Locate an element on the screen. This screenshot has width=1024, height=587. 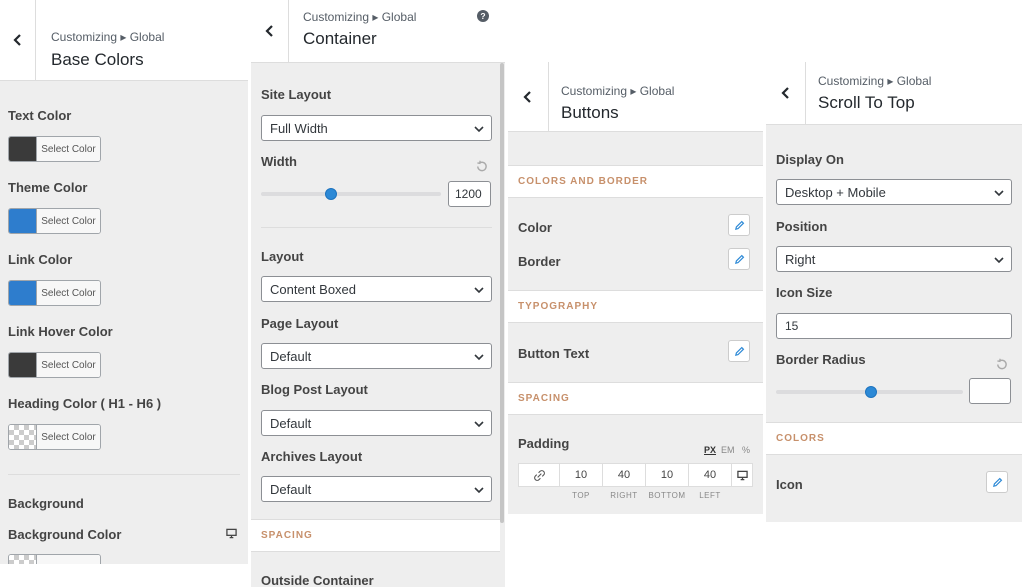
link-hover-color-picker: Select Color is located at coordinates (54, 365).